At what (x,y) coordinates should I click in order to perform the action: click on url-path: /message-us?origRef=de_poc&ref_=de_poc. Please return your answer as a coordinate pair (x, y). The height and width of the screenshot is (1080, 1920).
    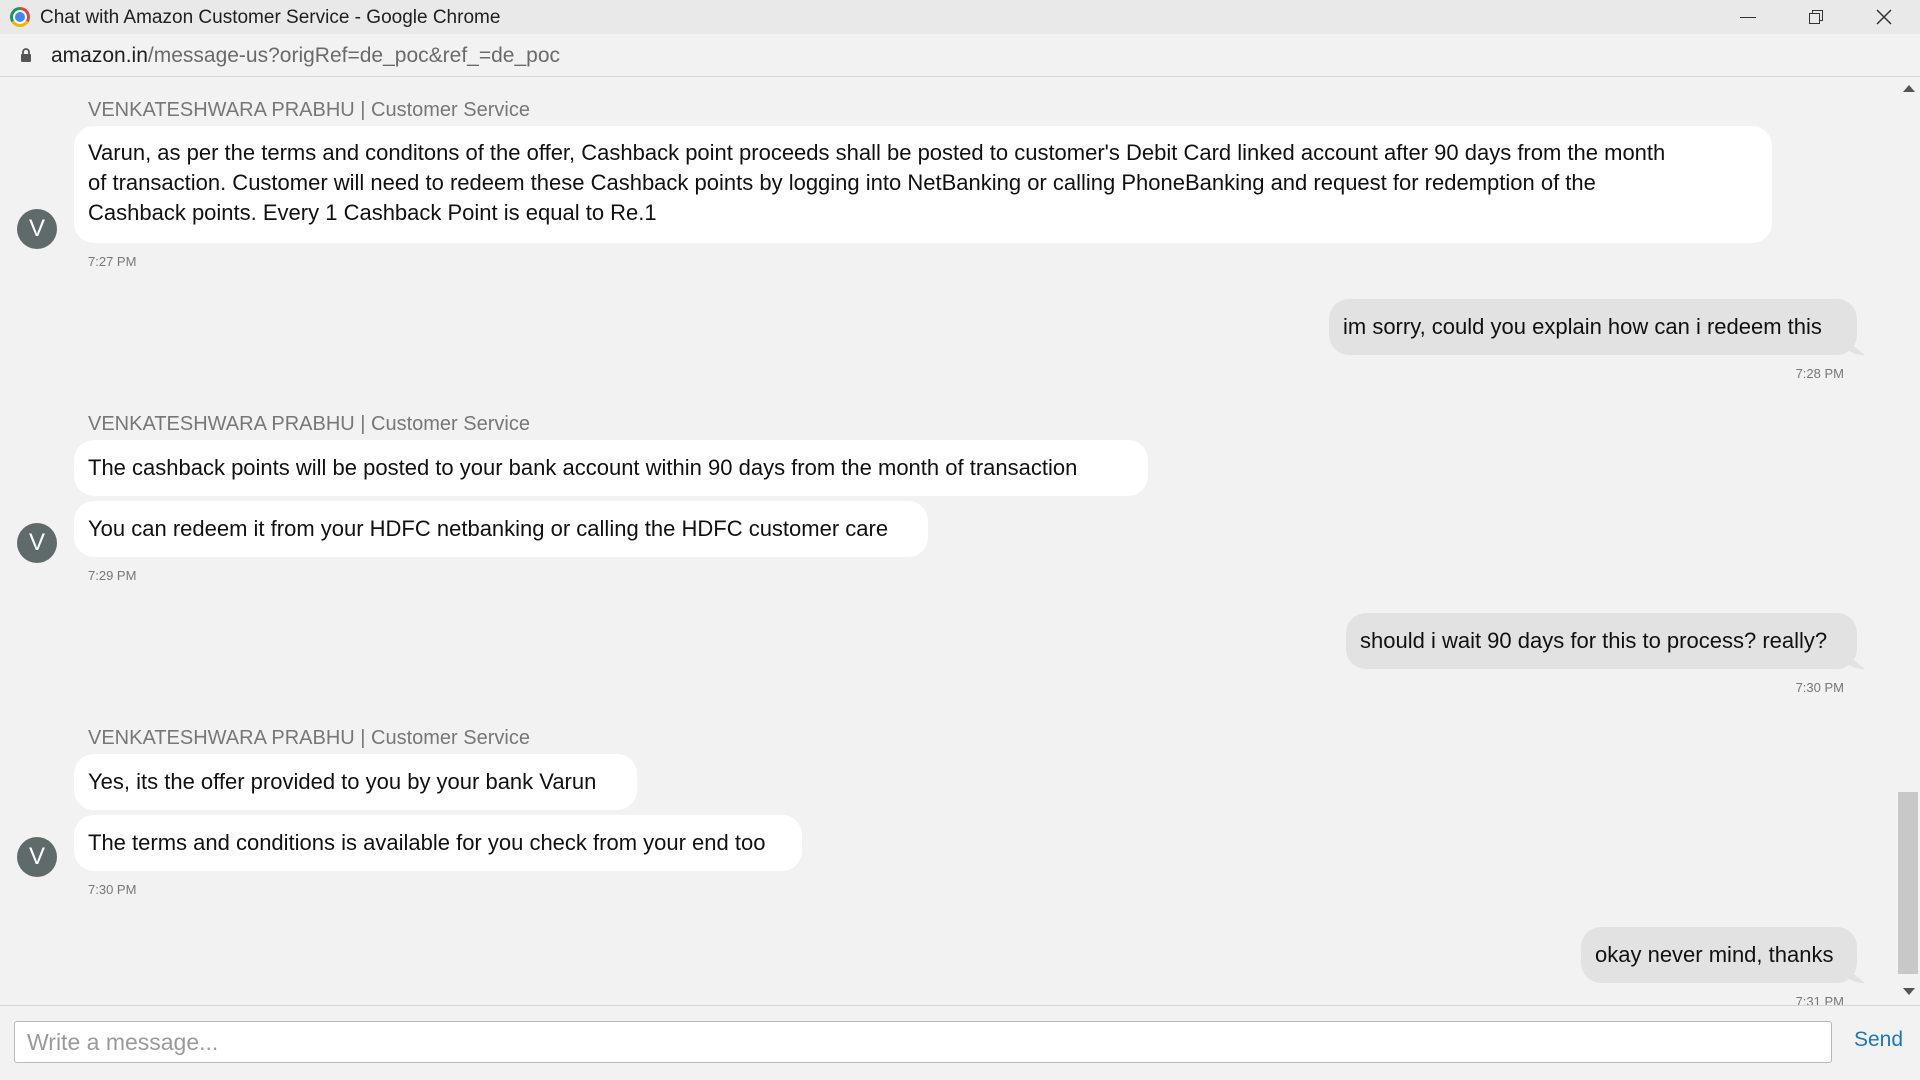
    Looking at the image, I should click on (353, 55).